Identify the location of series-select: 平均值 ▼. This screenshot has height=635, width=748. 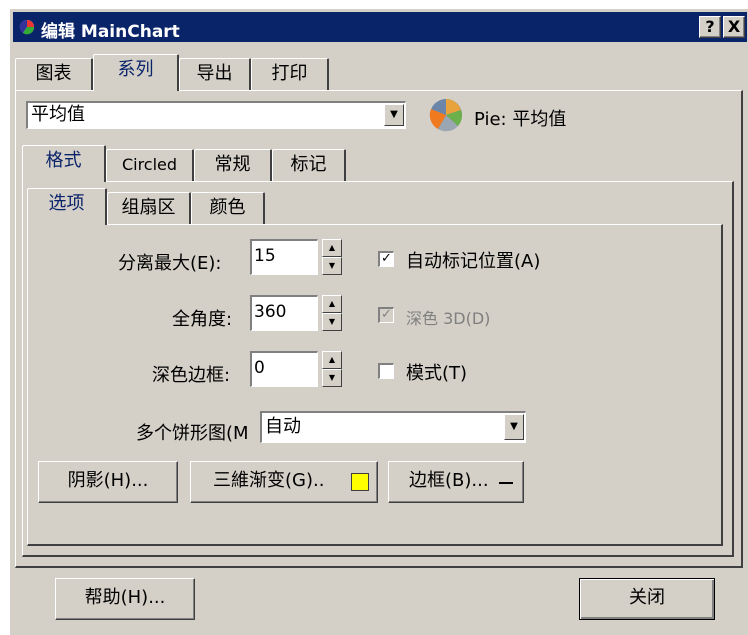
(216, 115).